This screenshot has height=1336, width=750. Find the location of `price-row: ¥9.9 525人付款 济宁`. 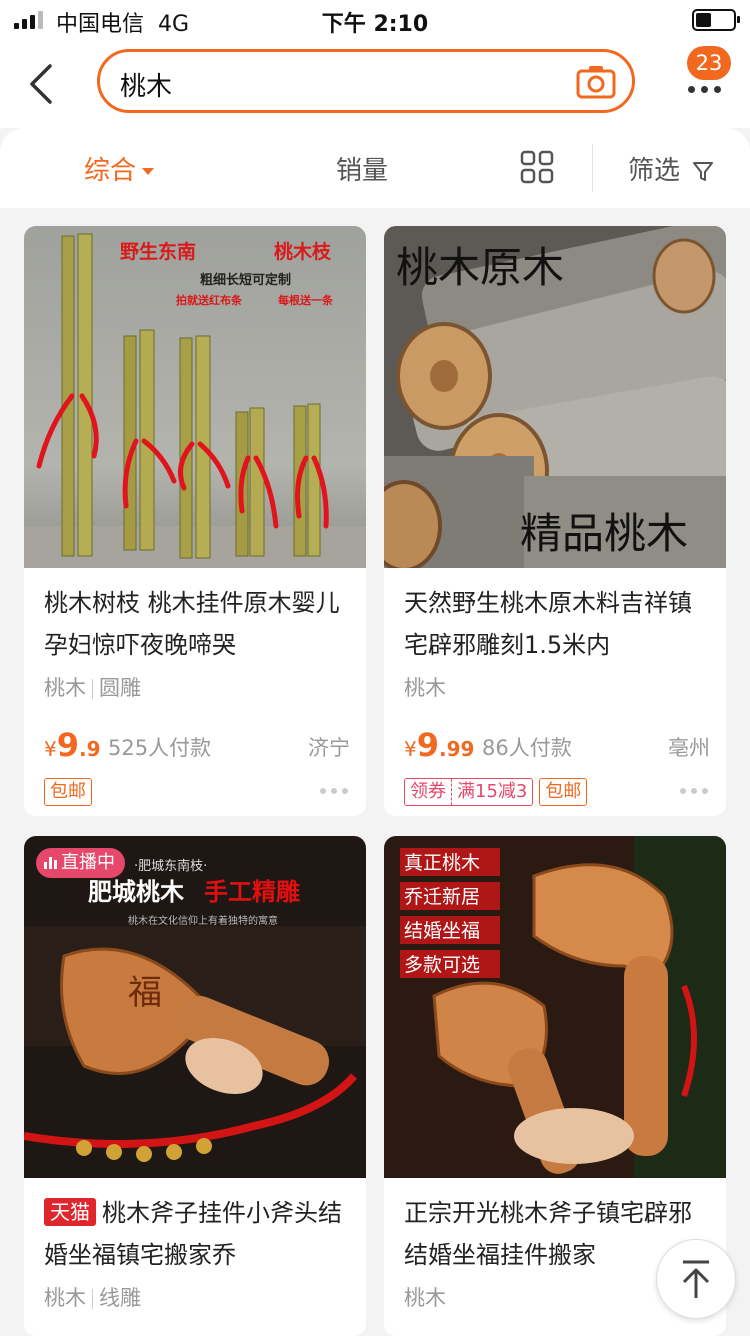

price-row: ¥9.9 525人付款 济宁 is located at coordinates (197, 745).